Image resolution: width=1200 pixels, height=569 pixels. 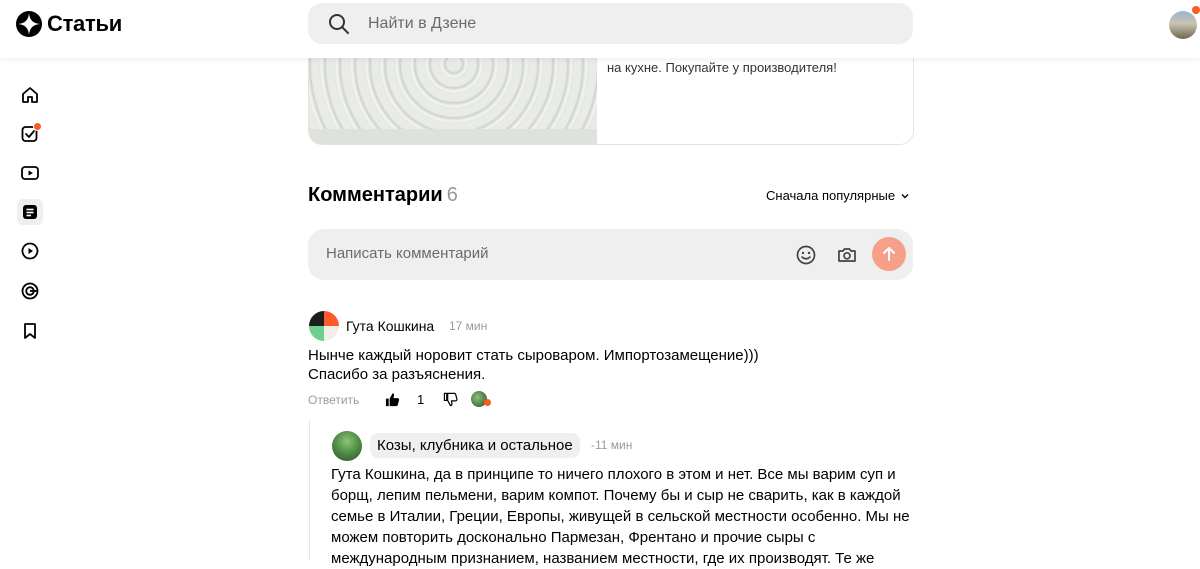 I want to click on commenter-avatar, so click(x=324, y=326).